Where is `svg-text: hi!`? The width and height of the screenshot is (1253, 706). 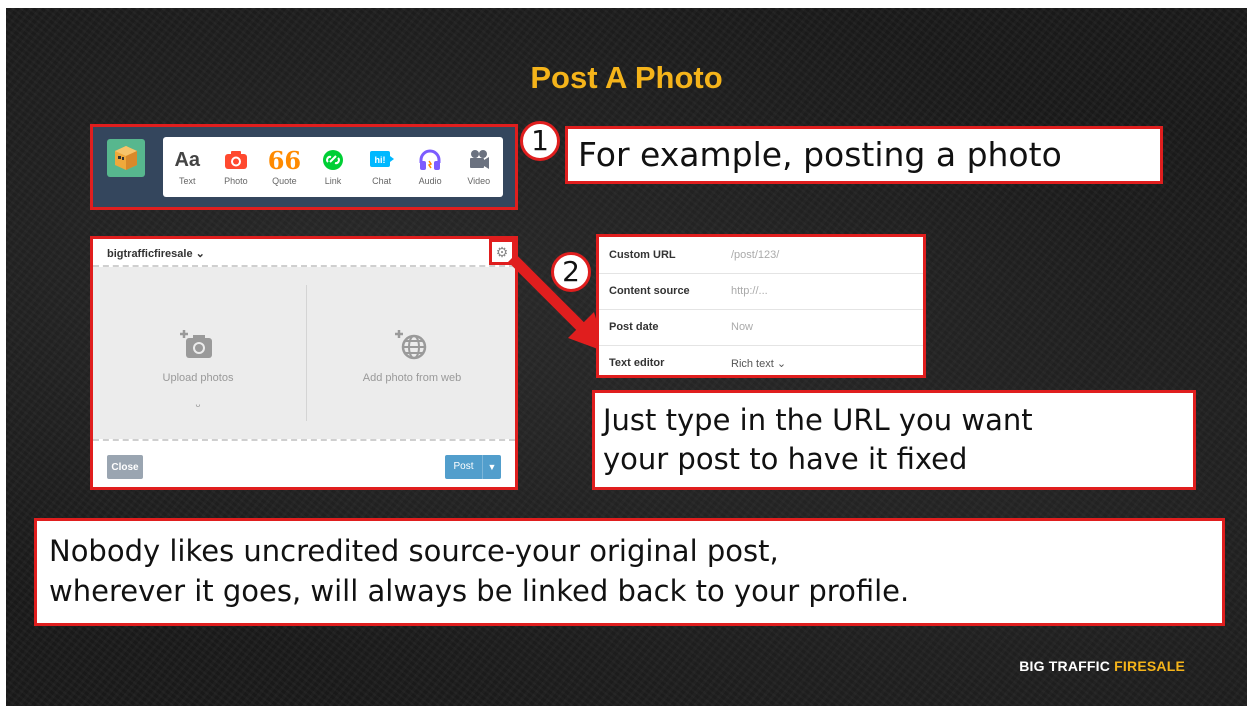
svg-text: hi! is located at coordinates (379, 160).